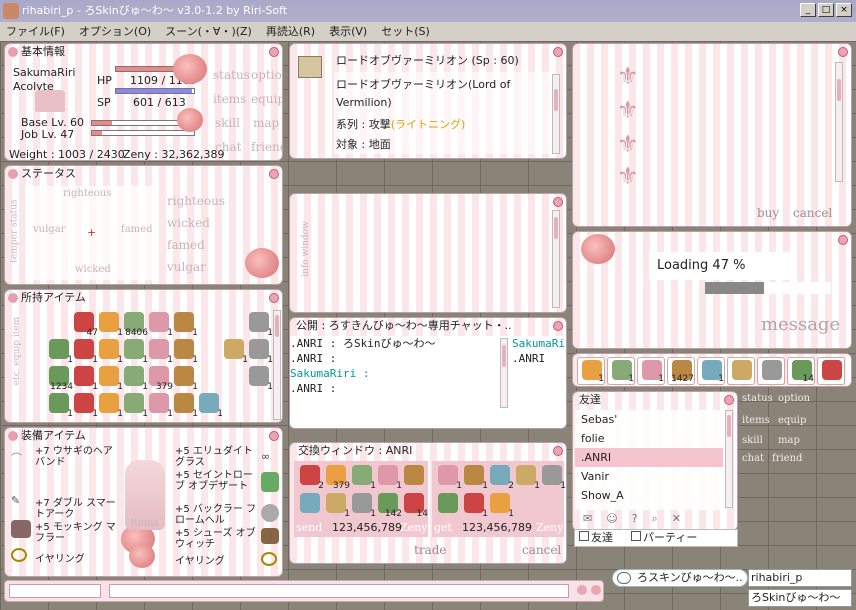 The width and height of the screenshot is (856, 610). Describe the element at coordinates (266, 147) in the screenshot. I see `friend-button: friend` at that location.